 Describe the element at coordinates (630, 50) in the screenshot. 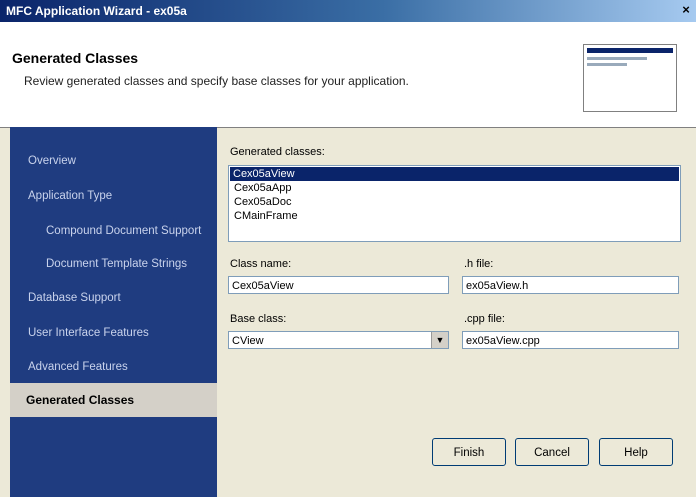

I see `preview-titlebar` at that location.